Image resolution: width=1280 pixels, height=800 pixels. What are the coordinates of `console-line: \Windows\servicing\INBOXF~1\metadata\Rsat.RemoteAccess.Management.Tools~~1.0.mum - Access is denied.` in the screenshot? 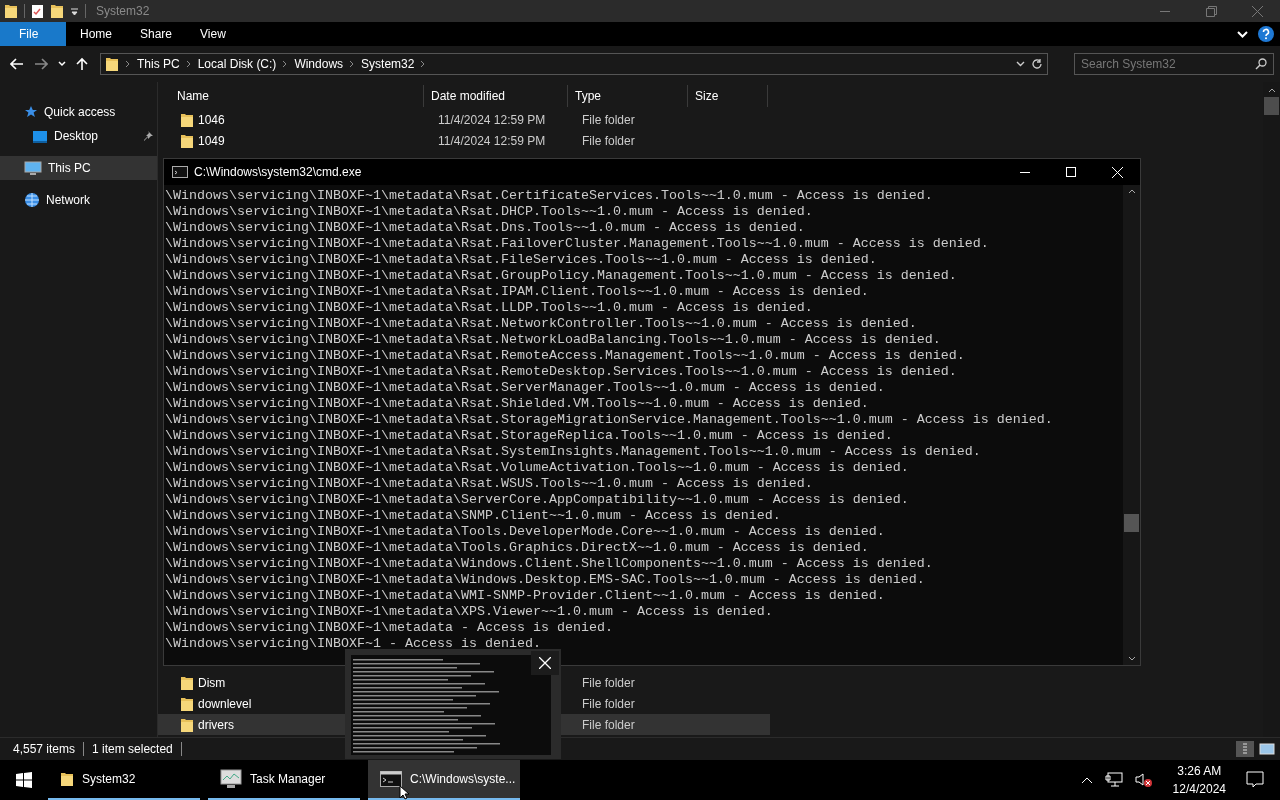 It's located at (565, 356).